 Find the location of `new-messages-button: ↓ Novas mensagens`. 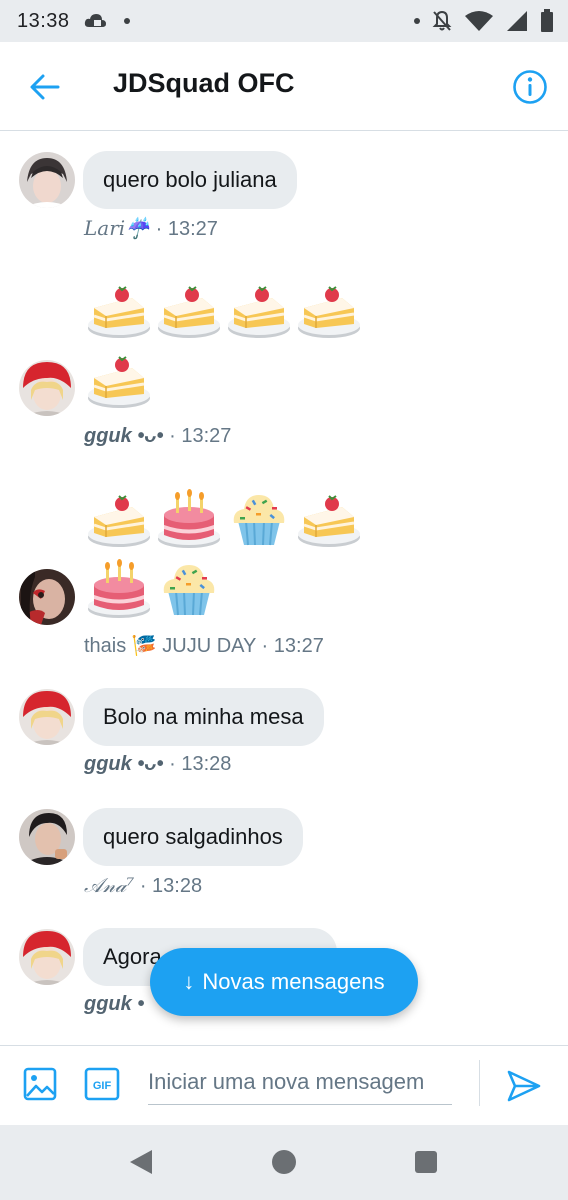

new-messages-button: ↓ Novas mensagens is located at coordinates (284, 982).